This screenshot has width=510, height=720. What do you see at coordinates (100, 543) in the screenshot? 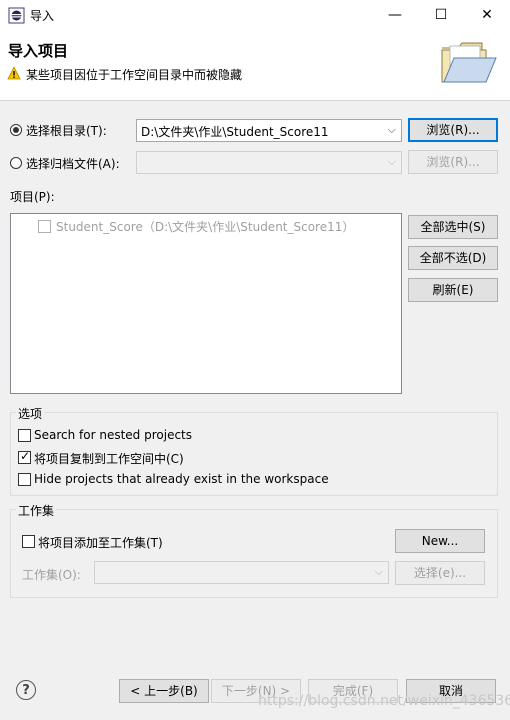
I see `add-to-working-set-label: 将项目添加至工作集(T)` at bounding box center [100, 543].